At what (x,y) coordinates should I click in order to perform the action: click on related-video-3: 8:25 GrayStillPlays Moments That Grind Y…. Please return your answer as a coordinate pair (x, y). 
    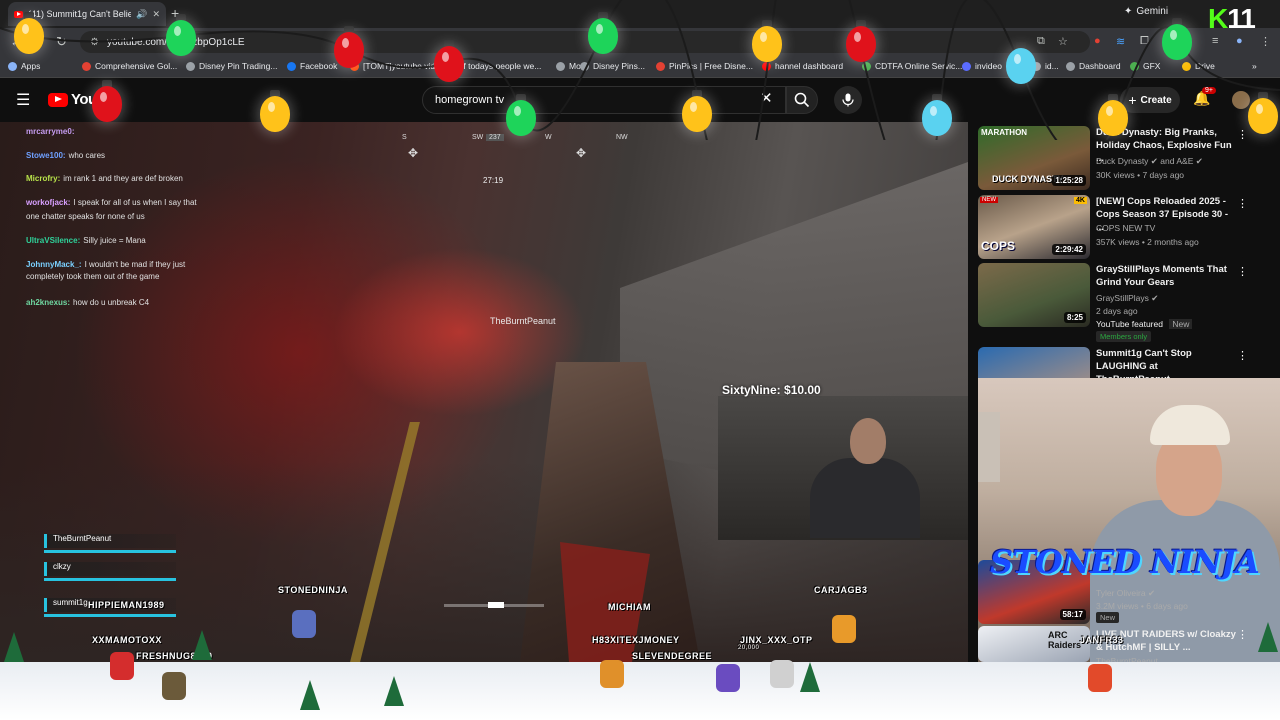
    Looking at the image, I should click on (1123, 303).